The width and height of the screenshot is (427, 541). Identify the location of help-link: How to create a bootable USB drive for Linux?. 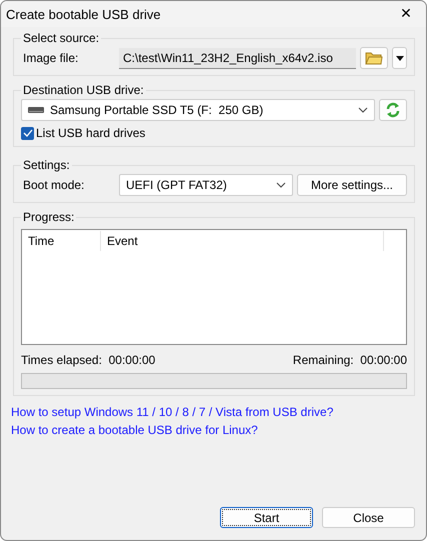
(134, 430).